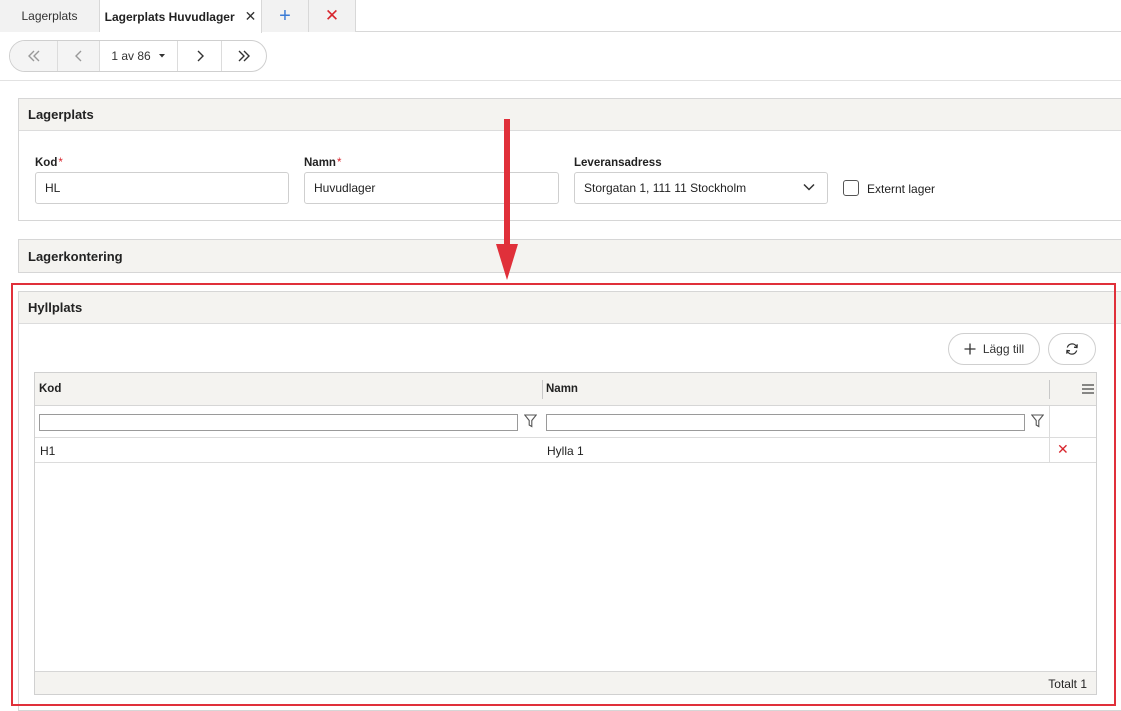 This screenshot has width=1121, height=711. Describe the element at coordinates (53, 188) in the screenshot. I see `kod-value: HL` at that location.